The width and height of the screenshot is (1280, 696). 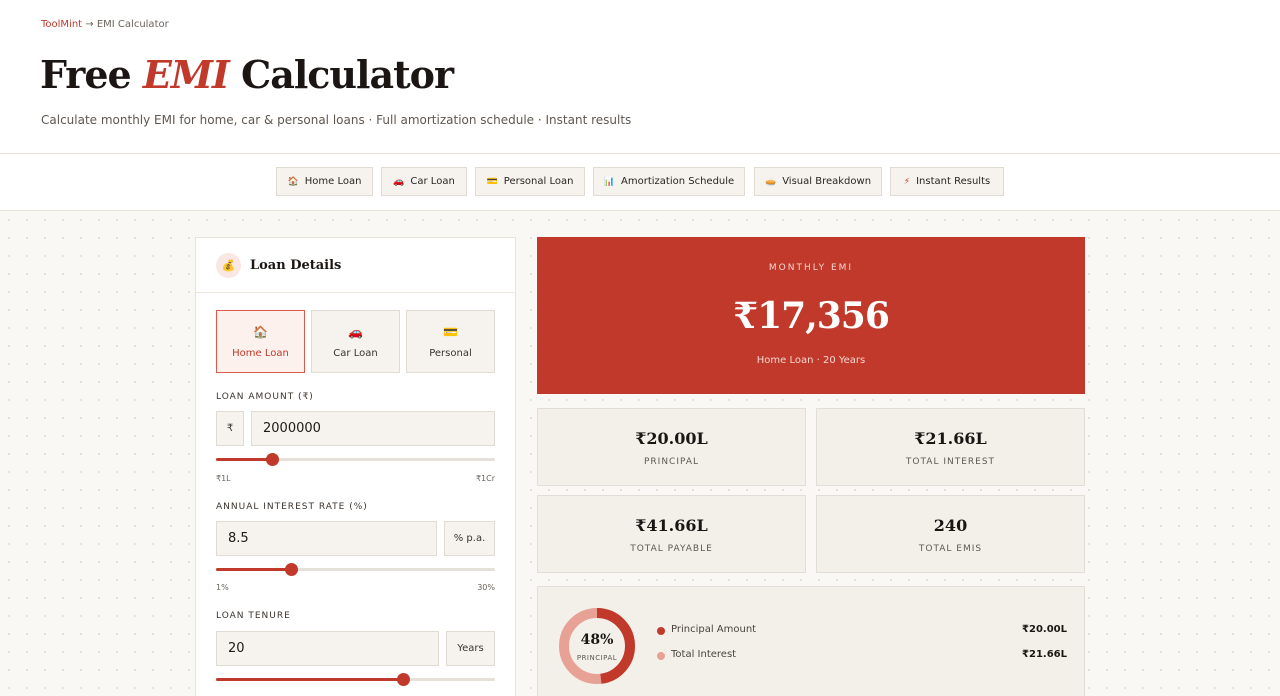 What do you see at coordinates (671, 525) in the screenshot?
I see `stat-value: ₹41.66L` at bounding box center [671, 525].